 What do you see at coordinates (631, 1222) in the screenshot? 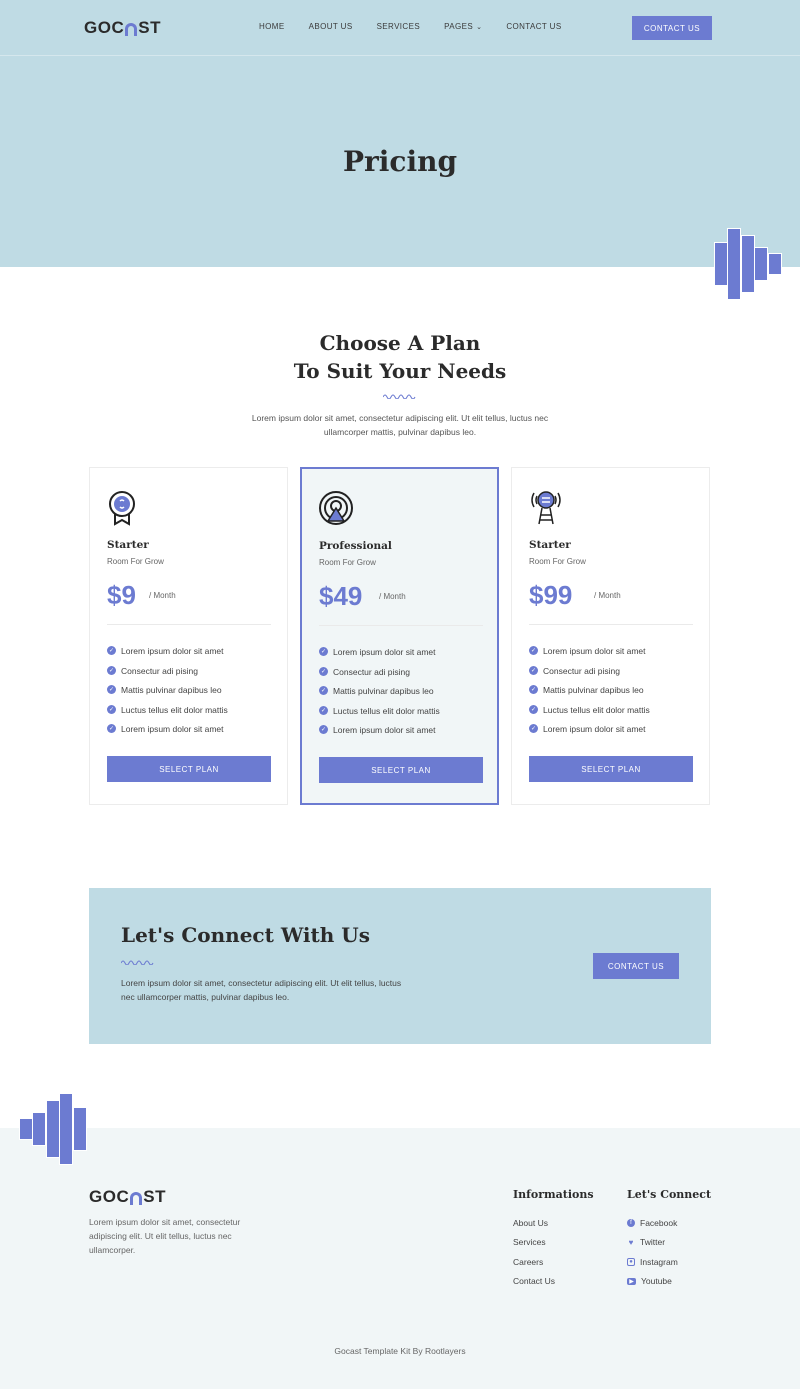
I see `facebook-icon: f` at bounding box center [631, 1222].